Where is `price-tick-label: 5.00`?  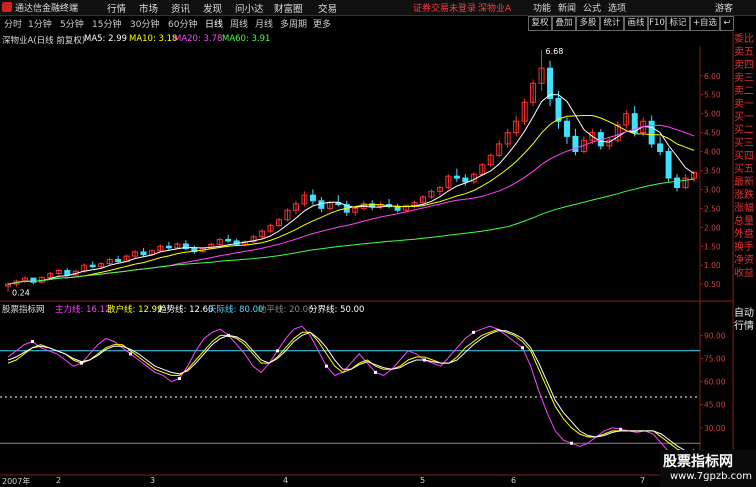 price-tick-label: 5.00 is located at coordinates (712, 114).